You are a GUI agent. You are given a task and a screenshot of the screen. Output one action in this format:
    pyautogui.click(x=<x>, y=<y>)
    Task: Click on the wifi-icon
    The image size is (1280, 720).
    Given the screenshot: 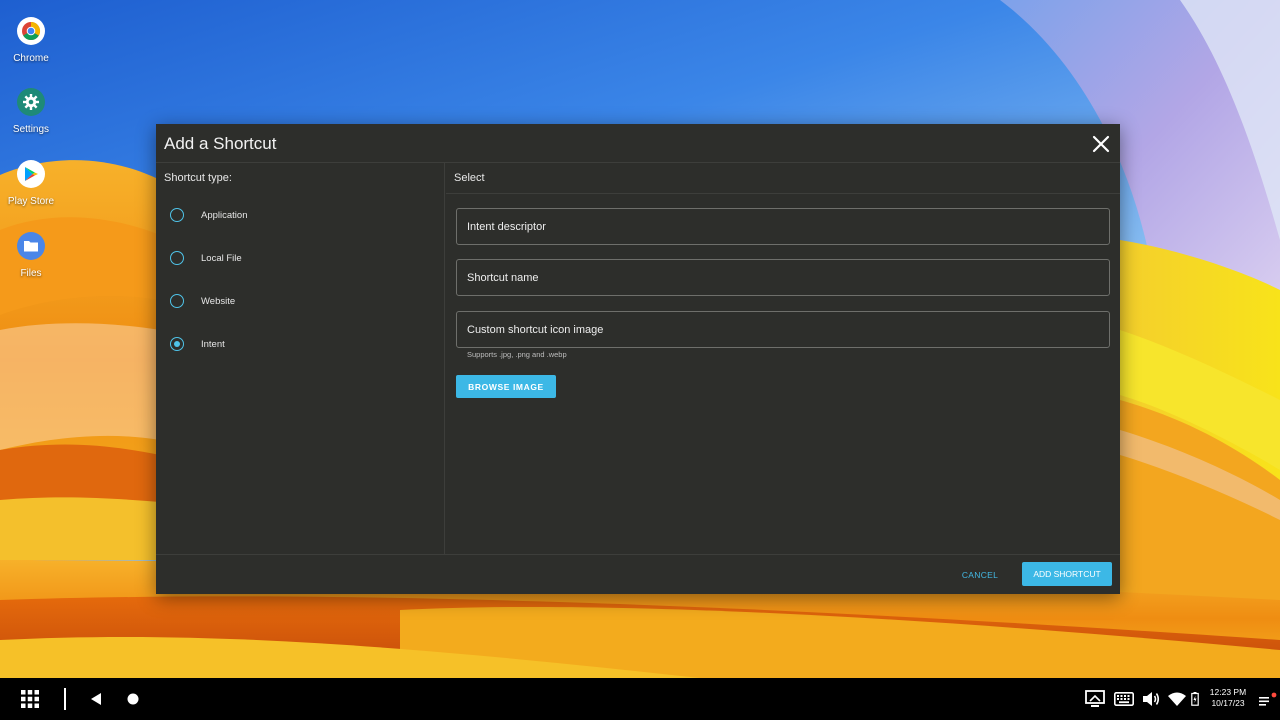 What is the action you would take?
    pyautogui.click(x=1177, y=699)
    